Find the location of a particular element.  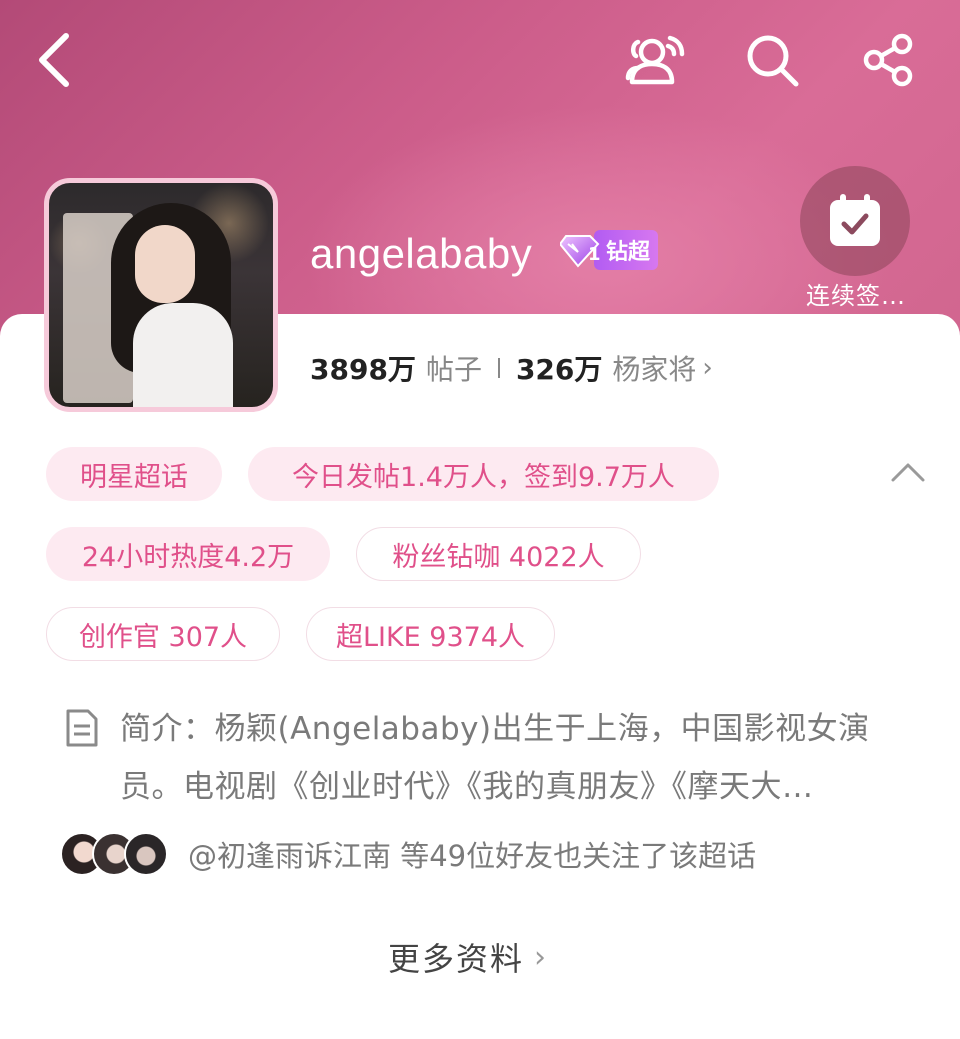

diamond-icon: 1 is located at coordinates (581, 250).